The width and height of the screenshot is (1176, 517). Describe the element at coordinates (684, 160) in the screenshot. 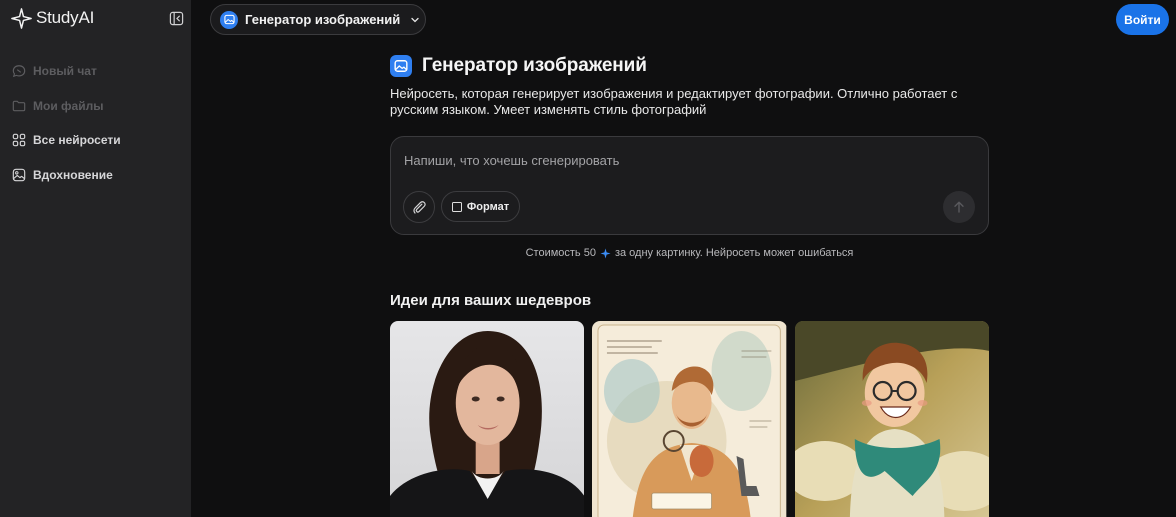

I see `prompt-input` at that location.